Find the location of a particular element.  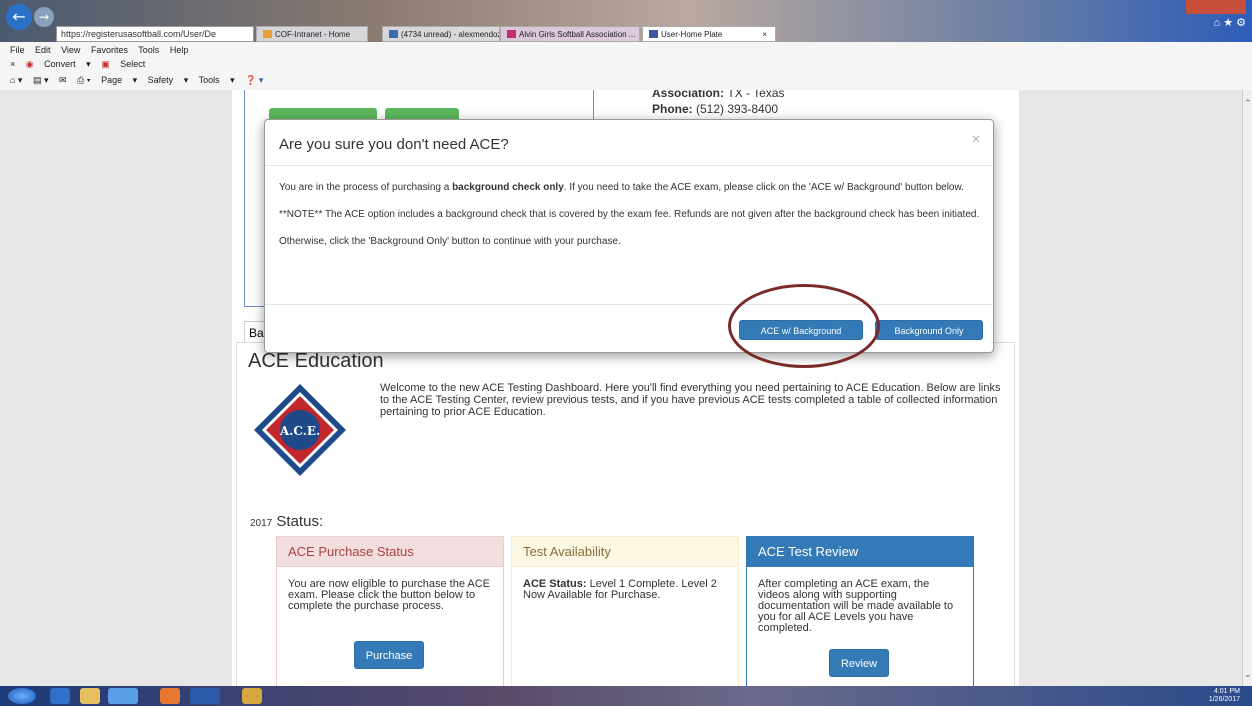

logo-text: A.C.E. is located at coordinates (299, 431).